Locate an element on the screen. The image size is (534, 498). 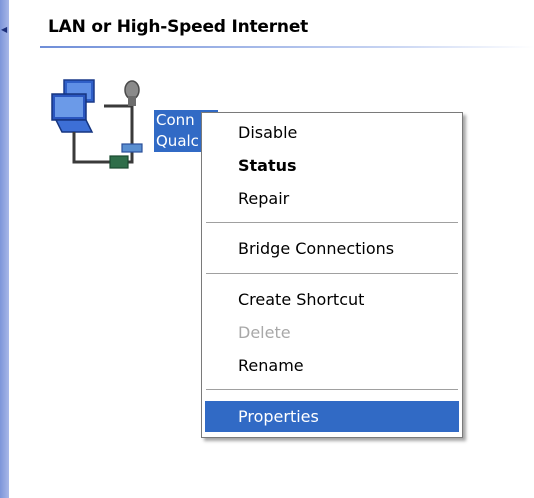
network-connection-icon is located at coordinates (98, 124).